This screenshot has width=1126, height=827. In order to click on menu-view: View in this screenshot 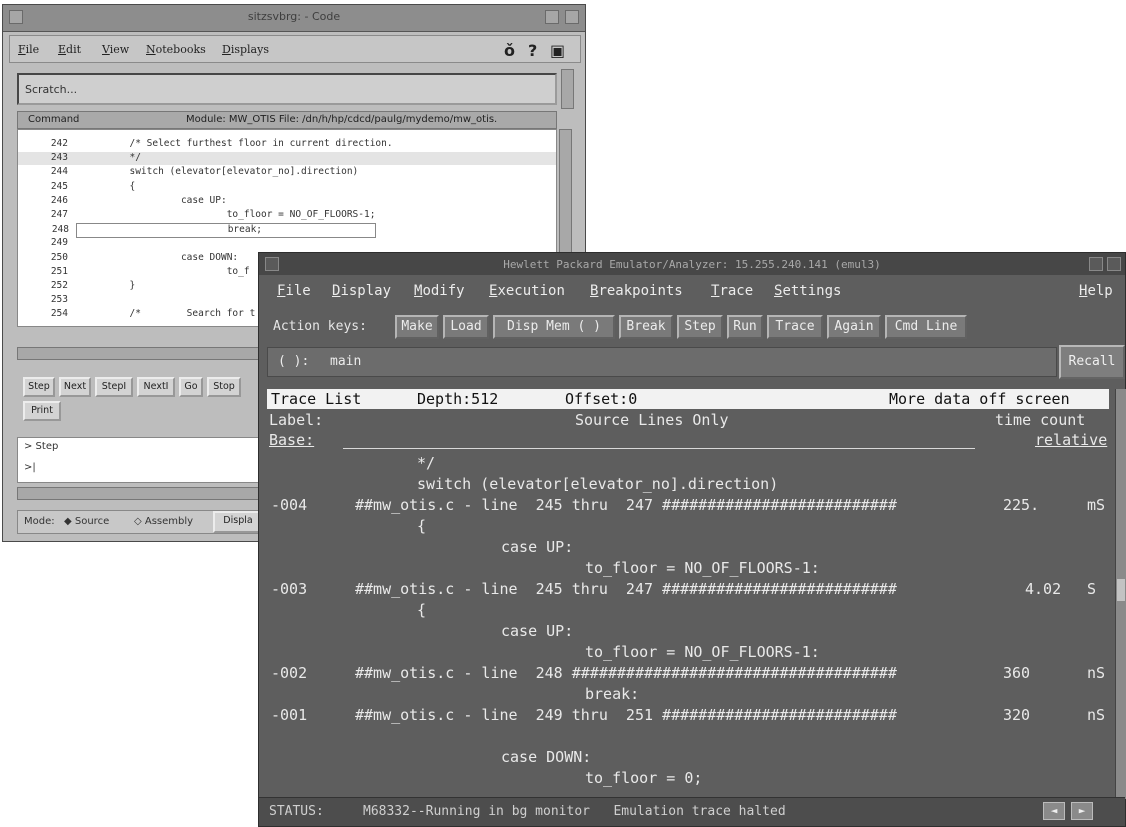, I will do `click(115, 49)`.